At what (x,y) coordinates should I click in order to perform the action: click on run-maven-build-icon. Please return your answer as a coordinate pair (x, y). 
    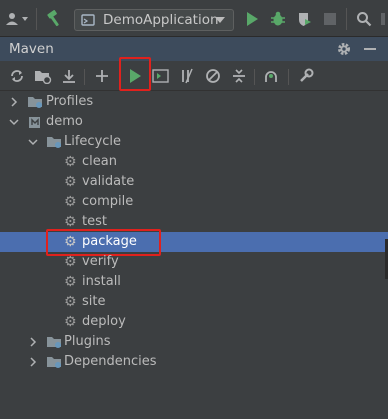
    Looking at the image, I should click on (135, 76).